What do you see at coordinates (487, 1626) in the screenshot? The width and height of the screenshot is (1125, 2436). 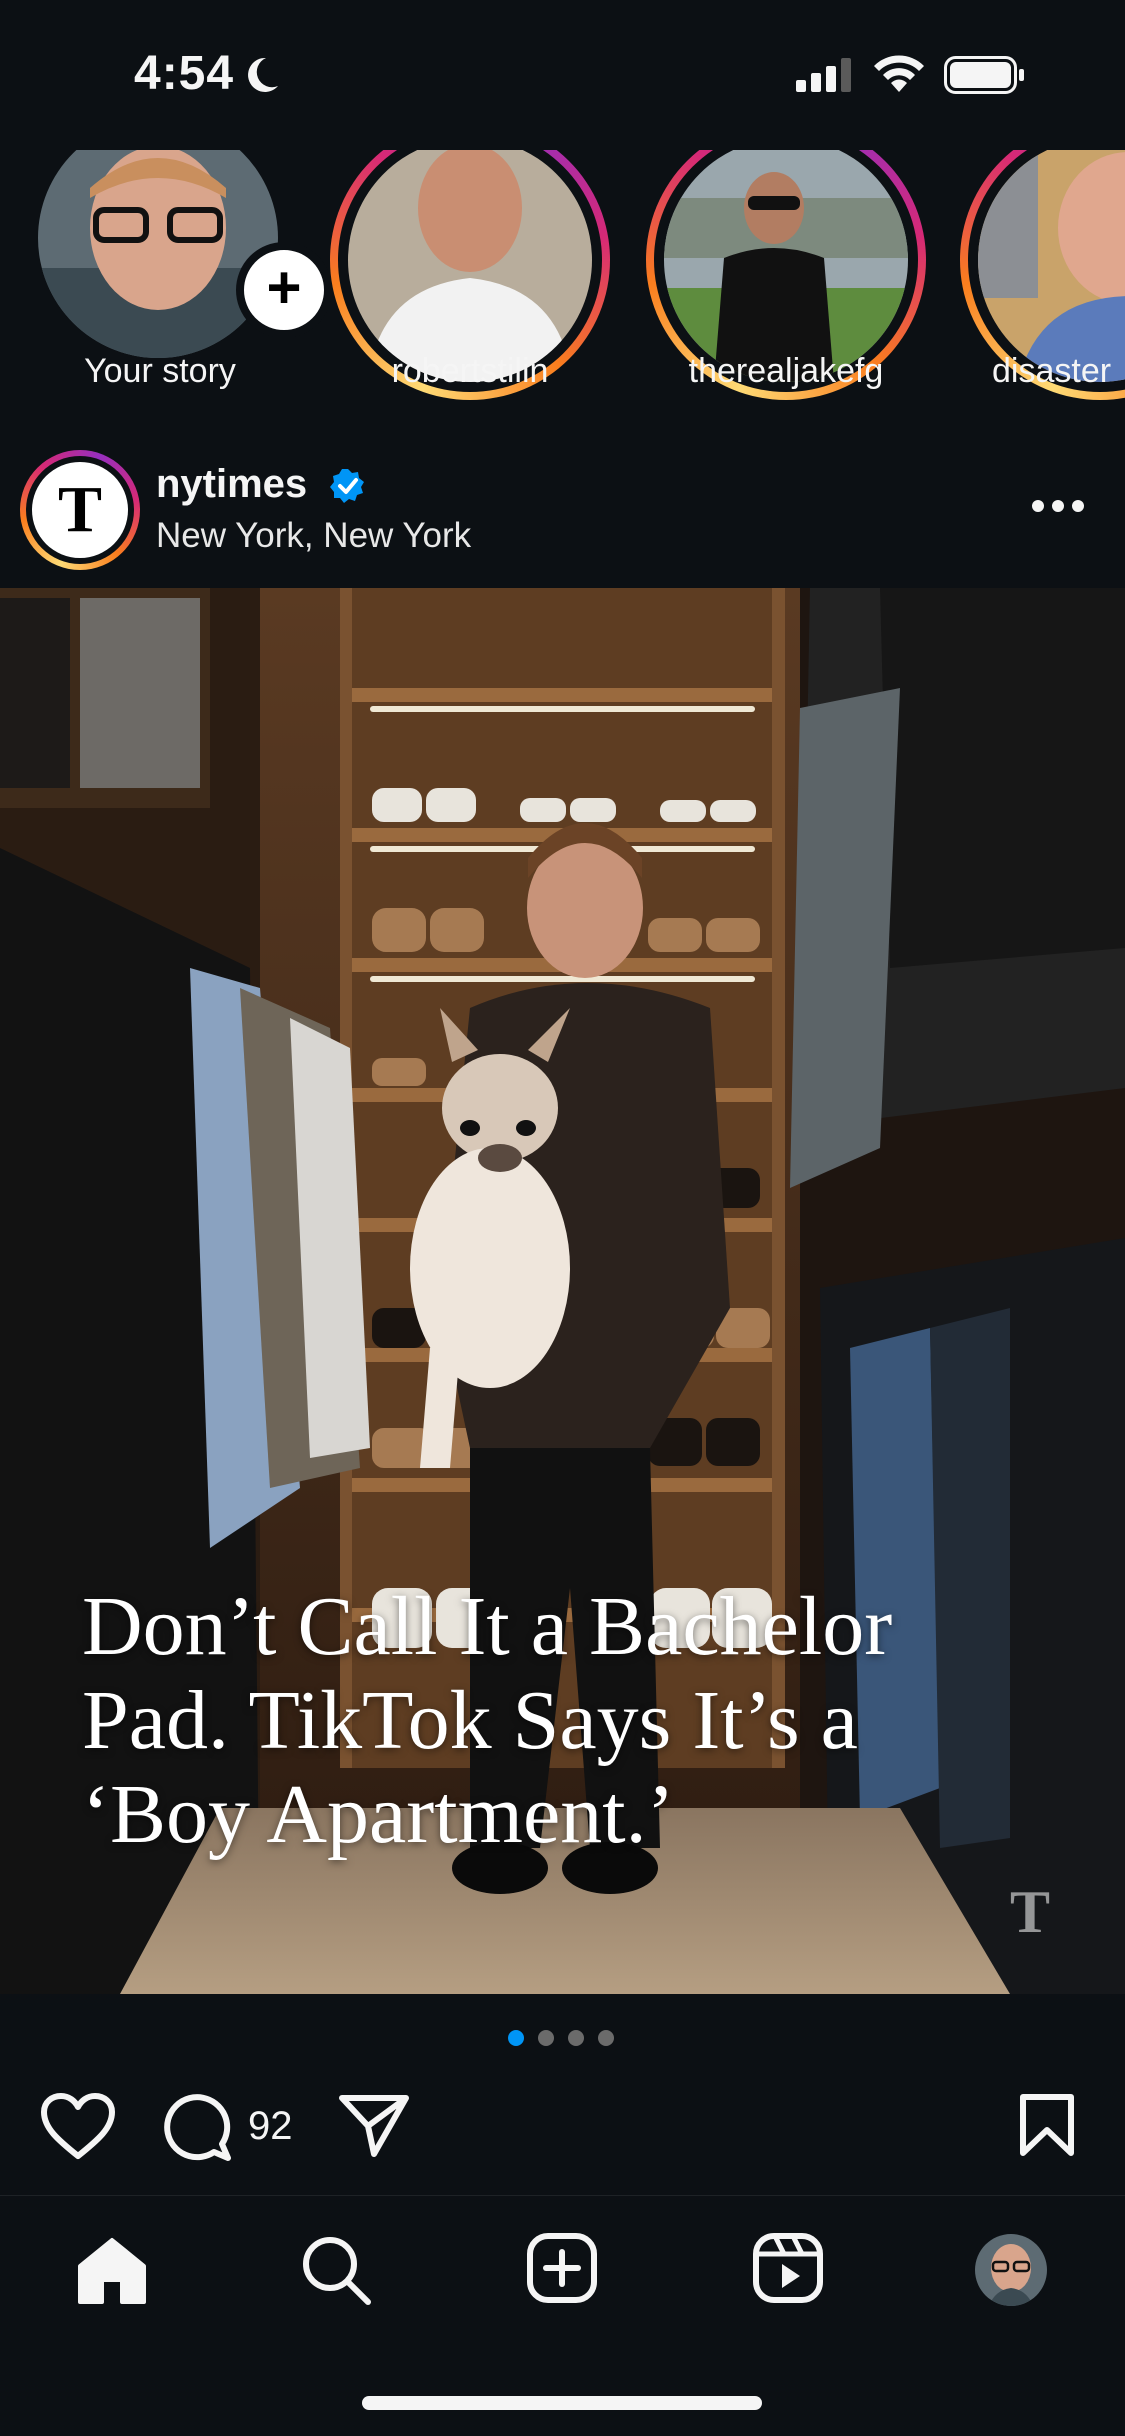 I see `headline-line: Don’t Call It a Bachelor` at bounding box center [487, 1626].